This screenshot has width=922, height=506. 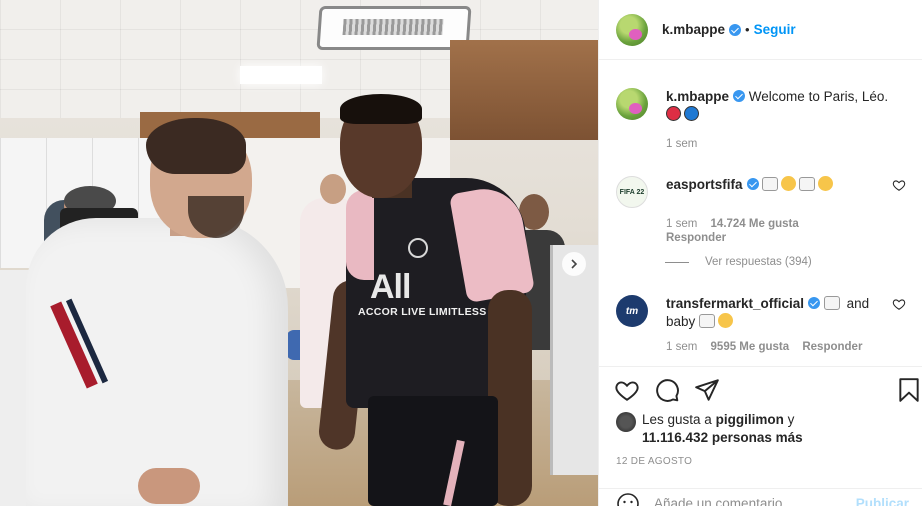 I want to click on post-header: k.mbappe • Seguir, so click(x=760, y=30).